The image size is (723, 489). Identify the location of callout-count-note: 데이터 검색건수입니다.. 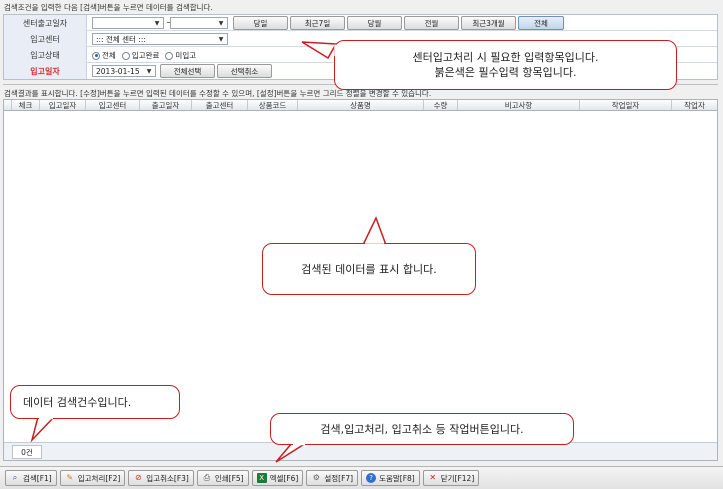
(95, 402).